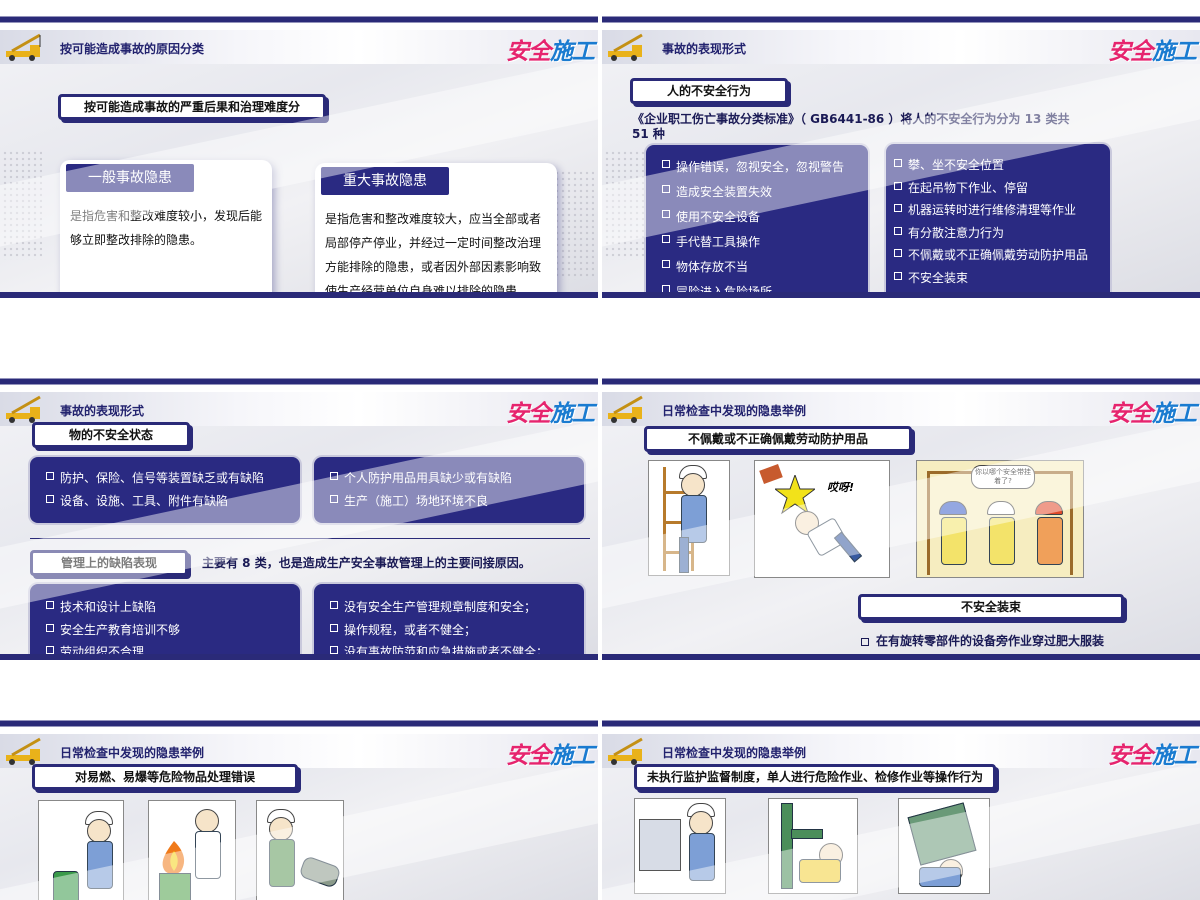 This screenshot has height=900, width=1200. I want to click on cartoon-exclaim: 哎呀!, so click(841, 487).